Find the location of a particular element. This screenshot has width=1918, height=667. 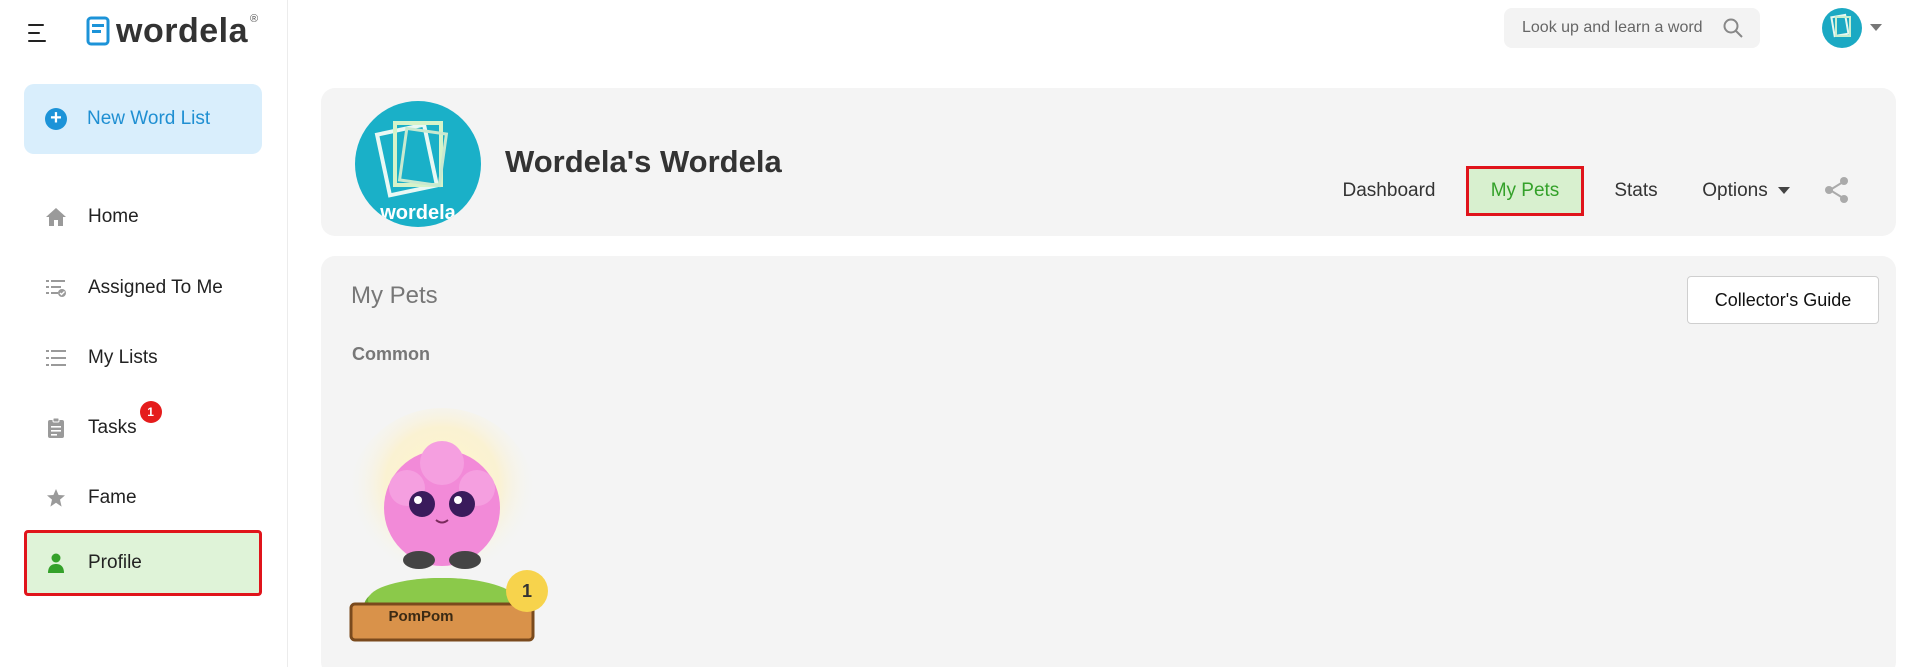

profile-avatar: wordela is located at coordinates (418, 164).